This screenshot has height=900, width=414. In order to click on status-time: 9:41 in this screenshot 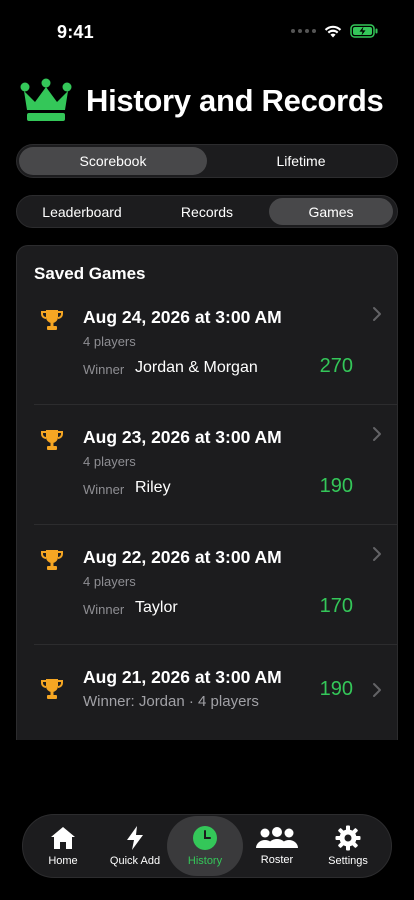, I will do `click(75, 32)`.